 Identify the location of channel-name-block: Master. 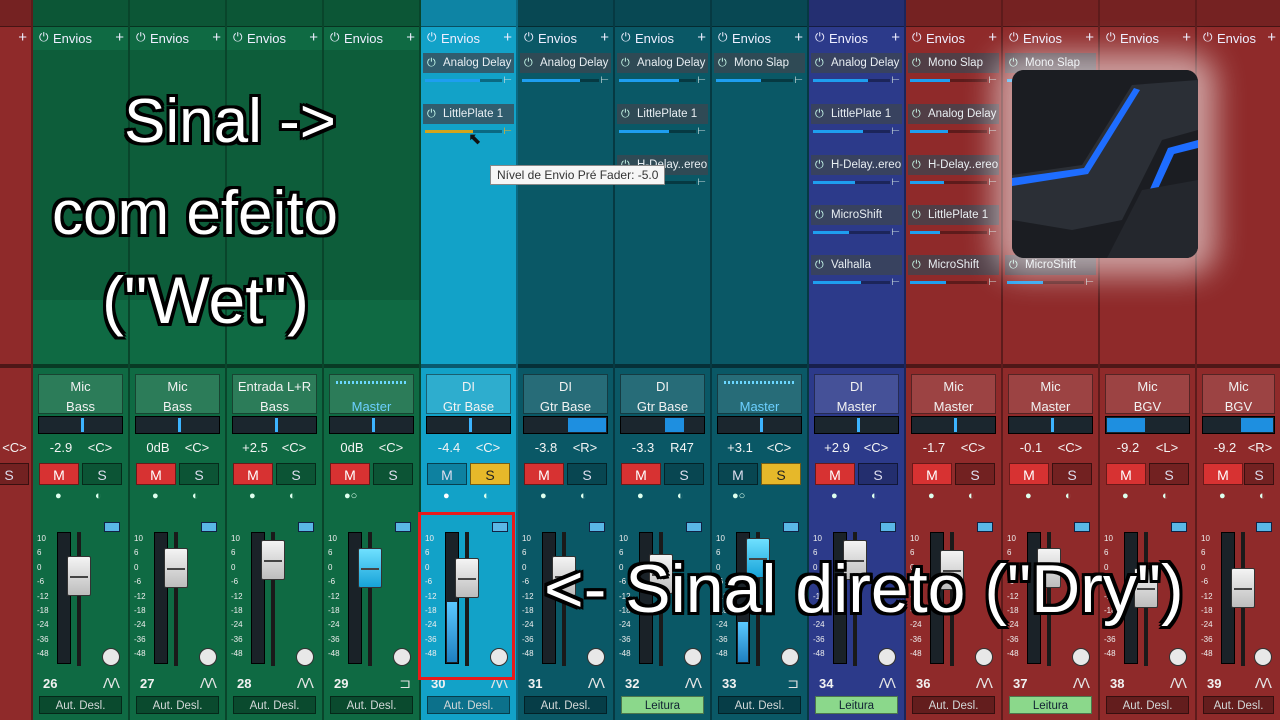
(371, 394).